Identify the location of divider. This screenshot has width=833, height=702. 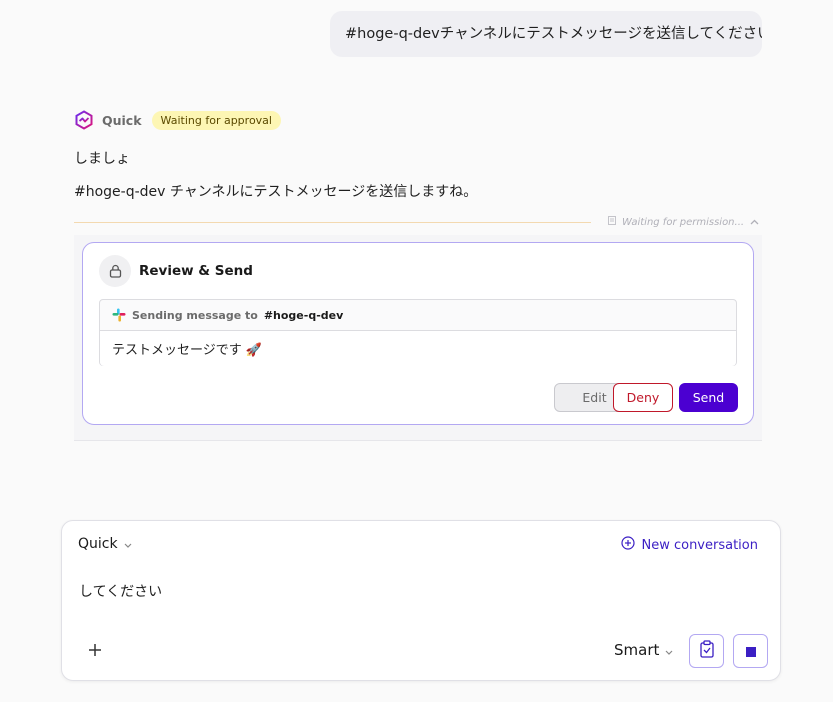
(332, 222).